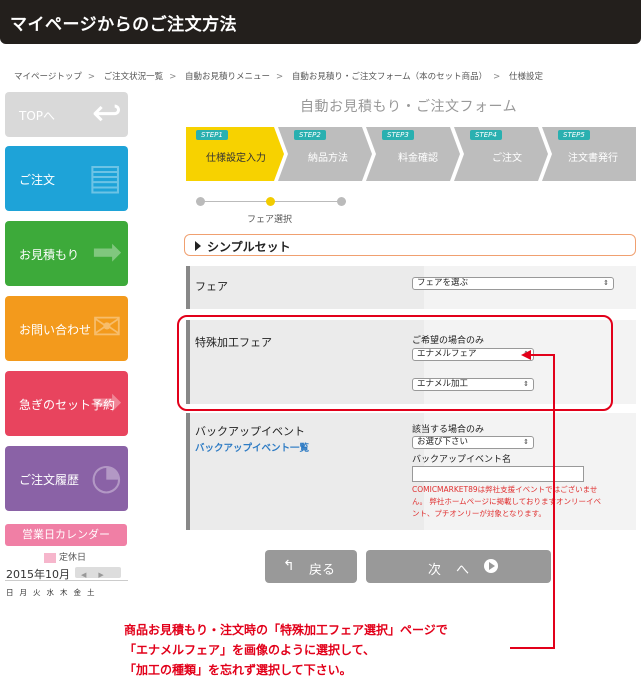  What do you see at coordinates (124, 25) in the screenshot?
I see `page-title: マイページからのご注文方法` at bounding box center [124, 25].